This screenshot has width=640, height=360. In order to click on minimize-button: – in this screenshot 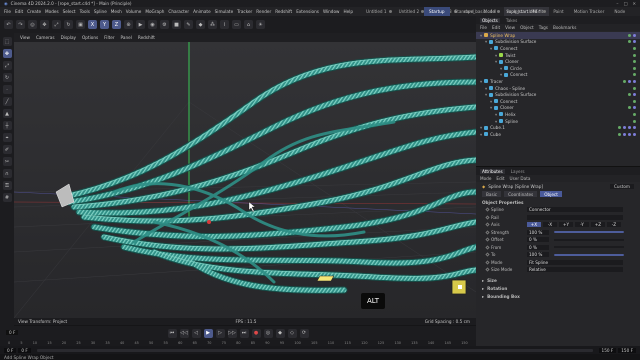, I will do `click(617, 3)`.